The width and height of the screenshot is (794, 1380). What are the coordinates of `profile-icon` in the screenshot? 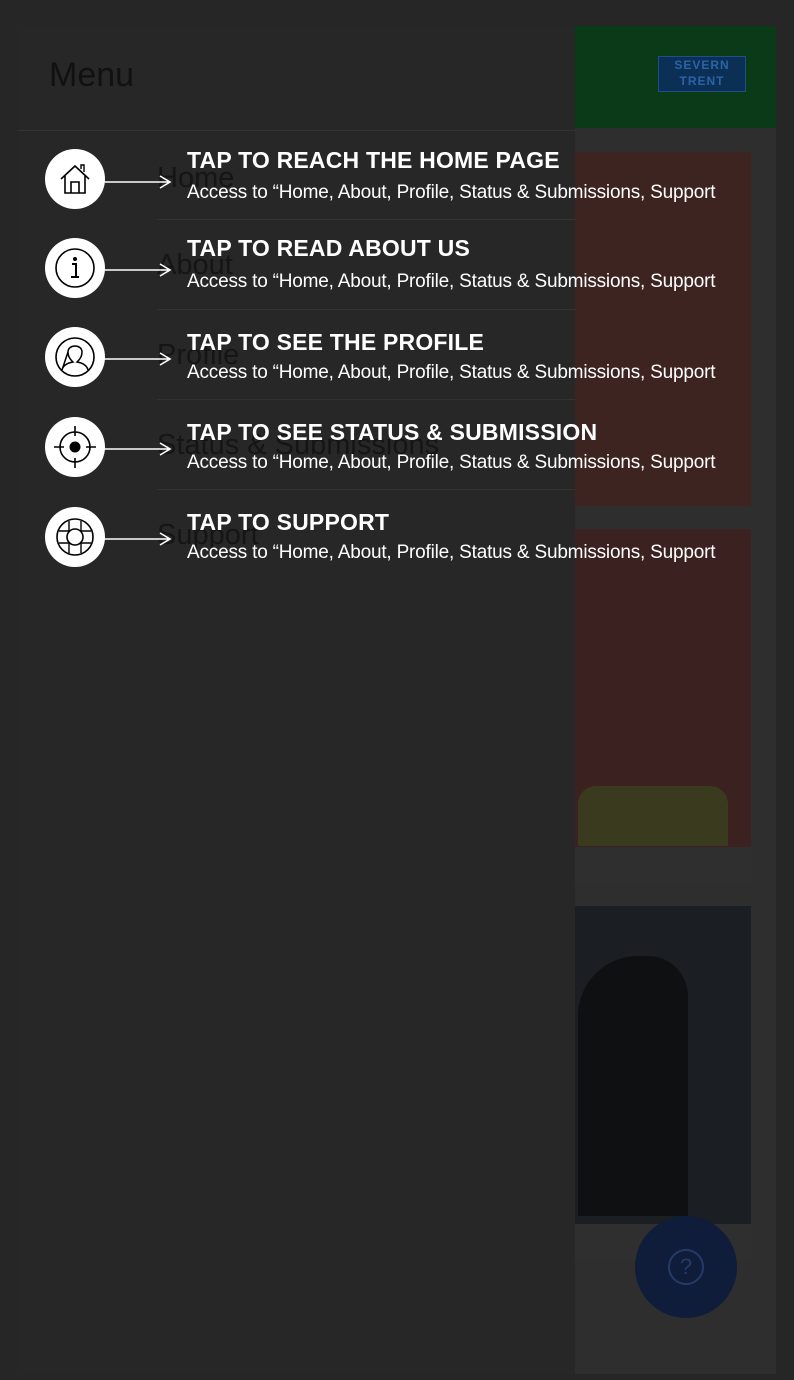 It's located at (75, 357).